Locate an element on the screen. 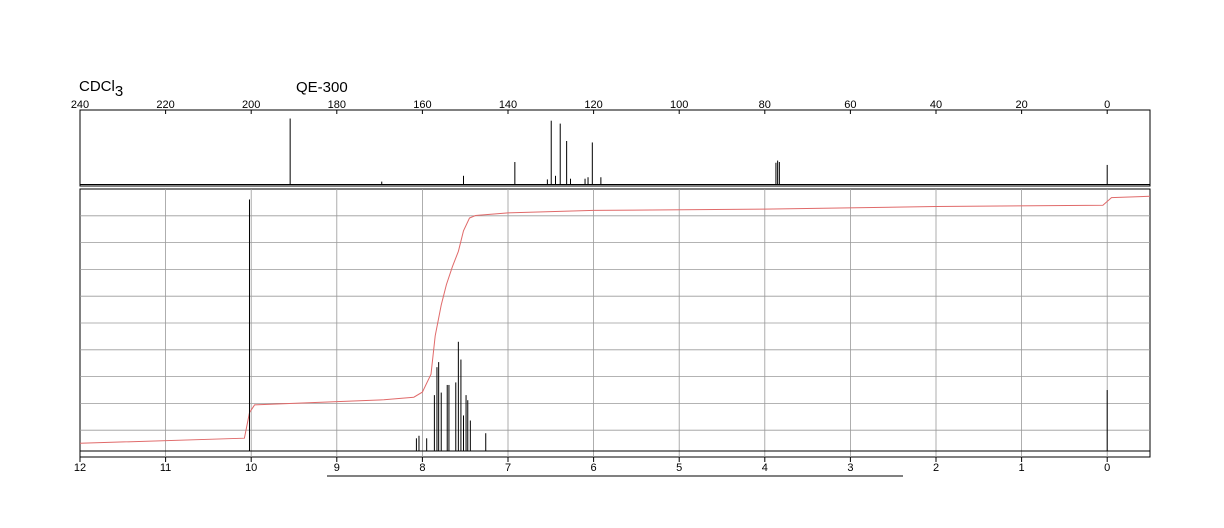  c13-spectrum-panel: 240 220 200 180 160 140 120 100 80 60 40 20 0 is located at coordinates (611, 143).